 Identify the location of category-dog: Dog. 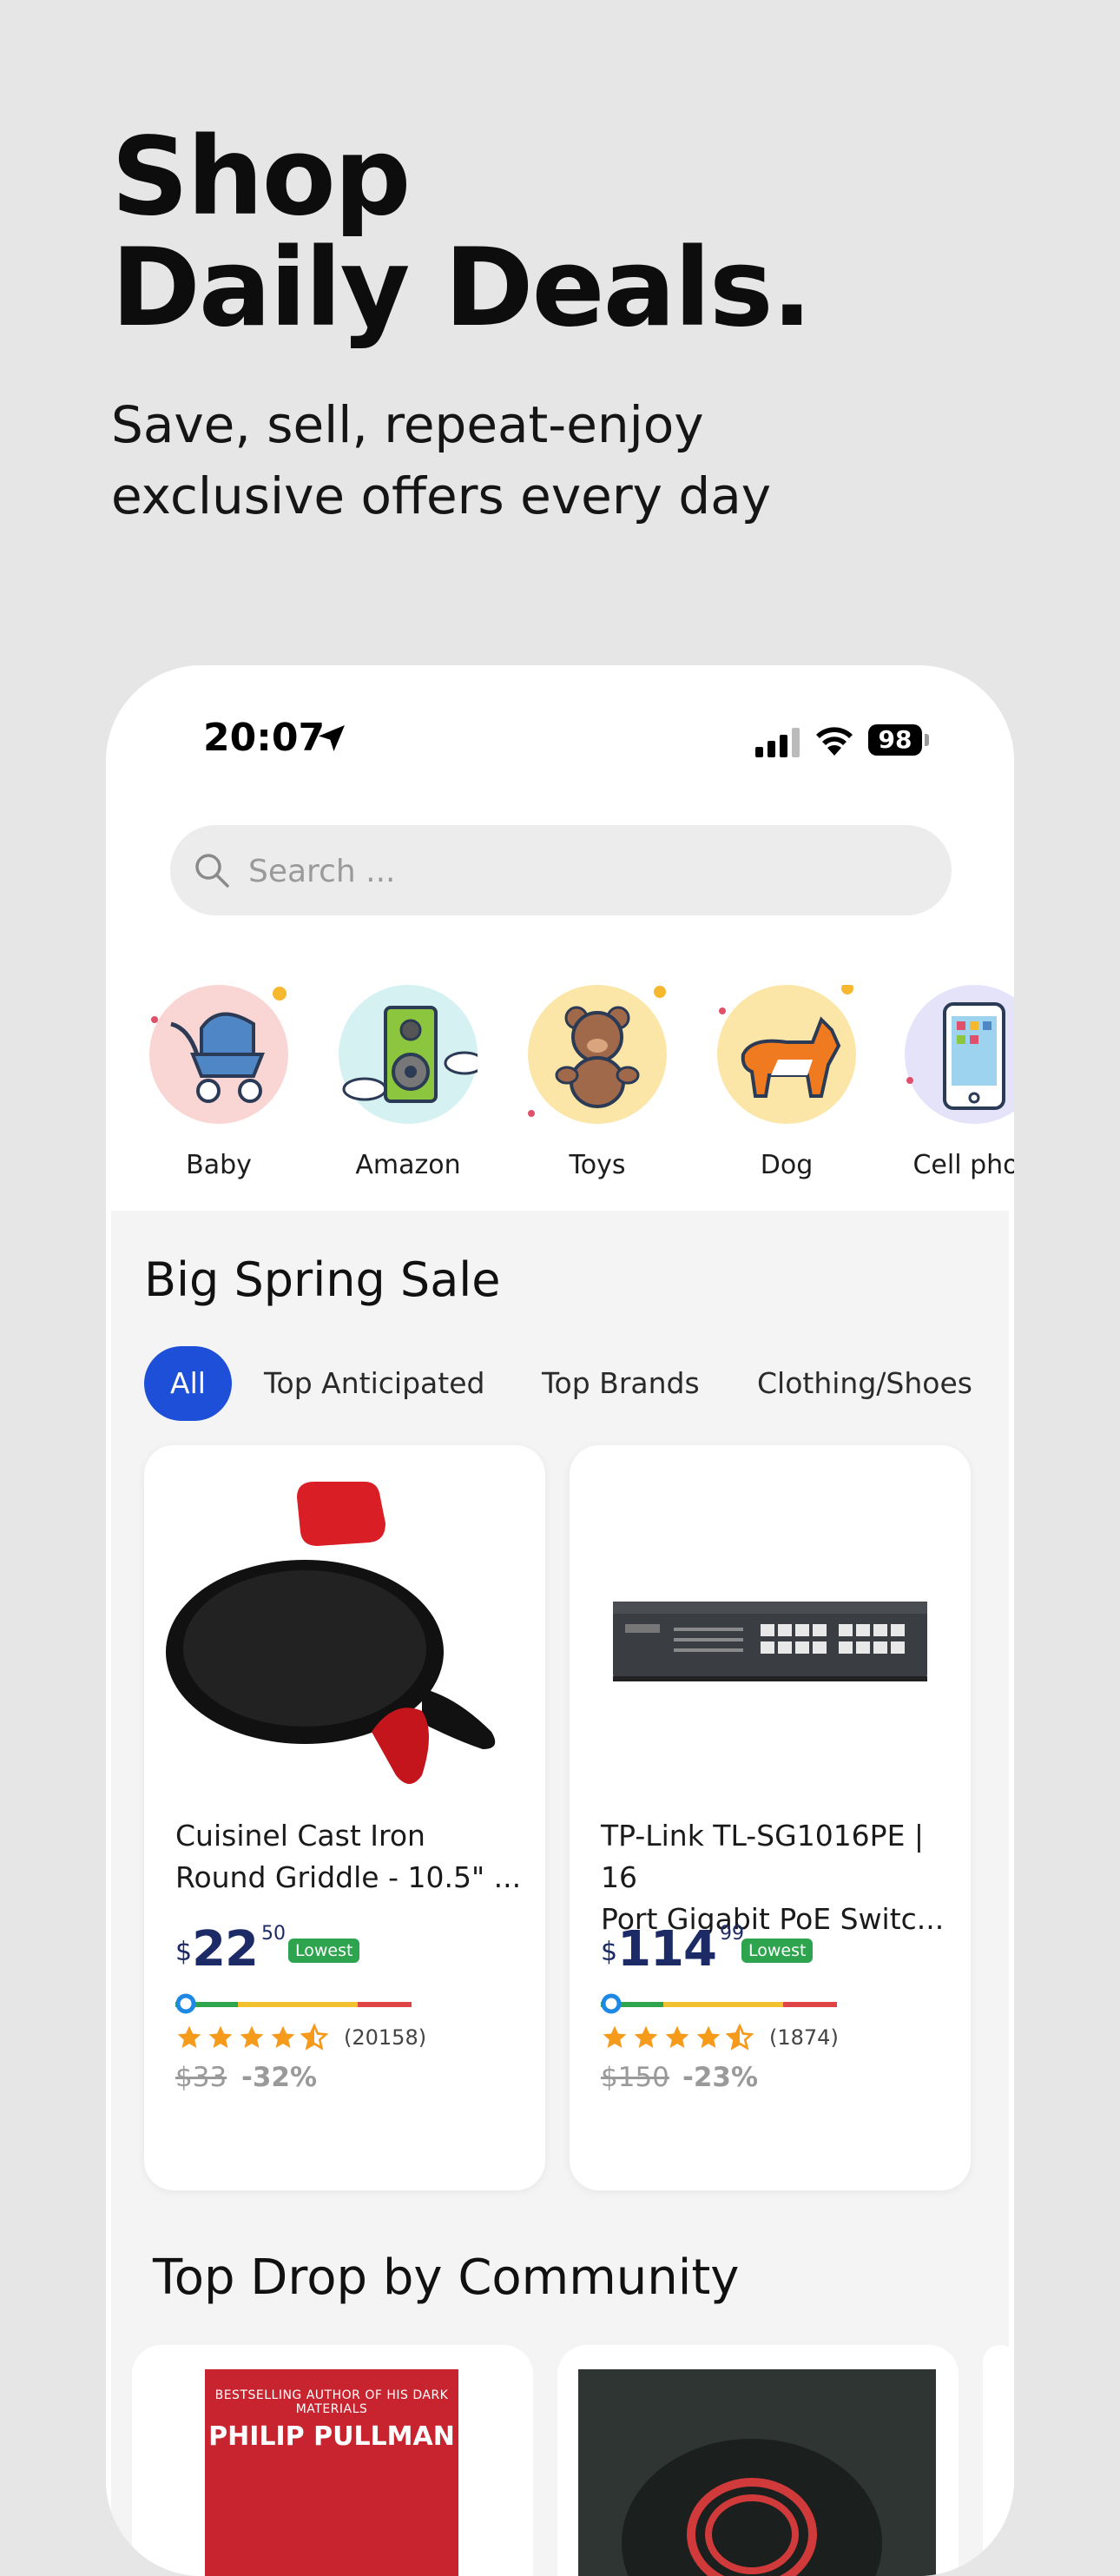
(786, 1083).